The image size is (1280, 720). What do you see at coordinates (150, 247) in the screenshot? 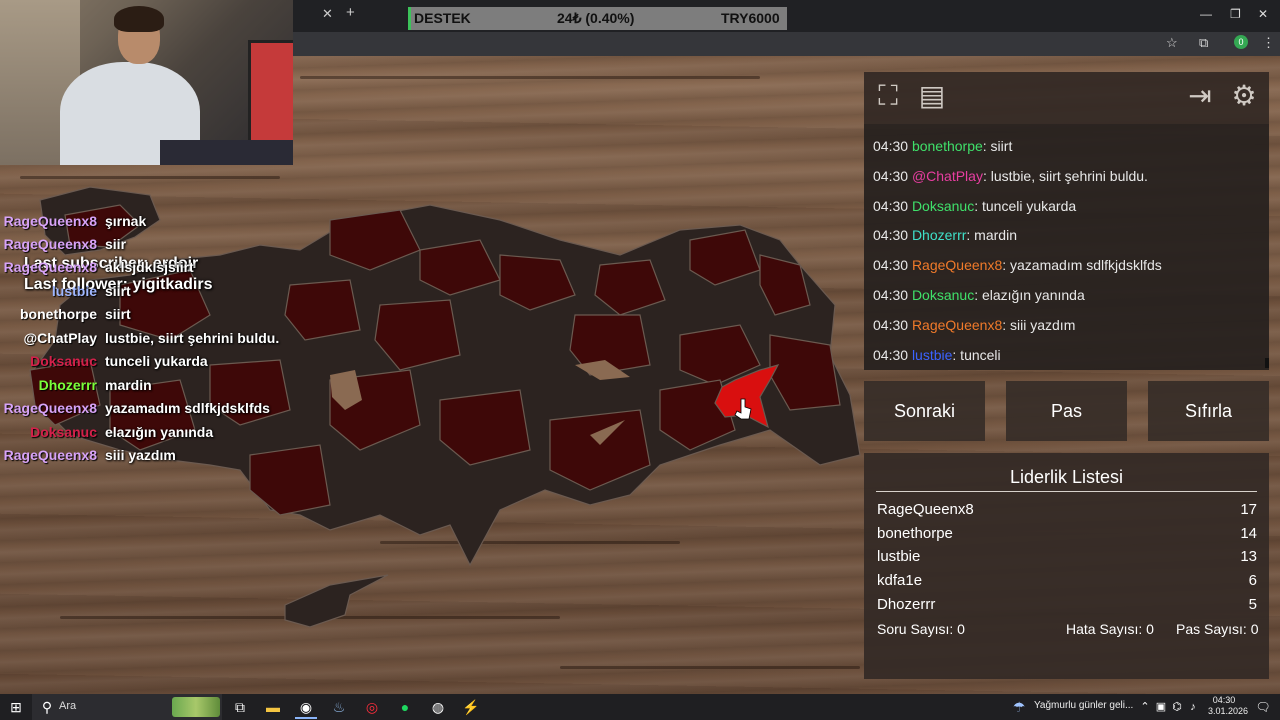
I see `stream-chat-message: RageQueenx8 siir` at bounding box center [150, 247].